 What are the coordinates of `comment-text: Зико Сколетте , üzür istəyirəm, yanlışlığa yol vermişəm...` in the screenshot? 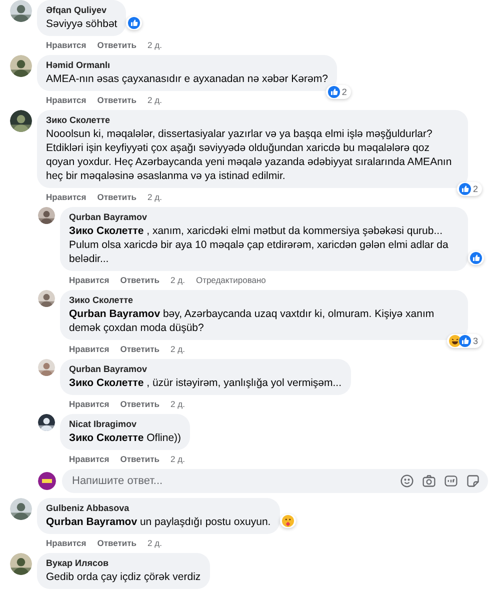 It's located at (205, 383).